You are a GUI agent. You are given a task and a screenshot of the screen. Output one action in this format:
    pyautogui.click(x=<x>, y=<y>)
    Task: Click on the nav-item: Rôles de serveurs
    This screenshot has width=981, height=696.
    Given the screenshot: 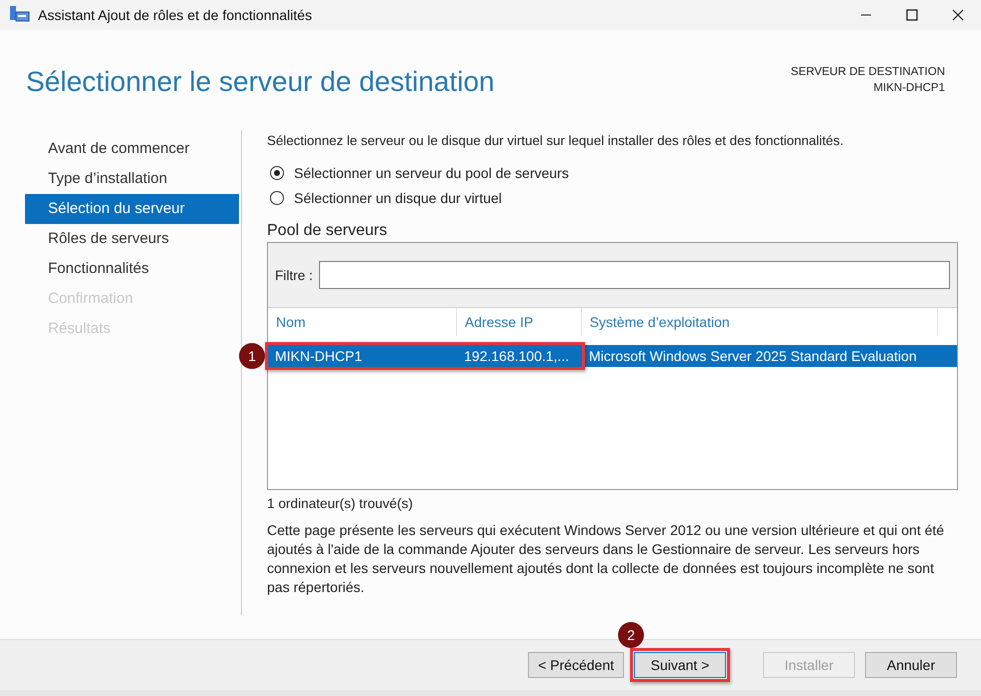 What is the action you would take?
    pyautogui.click(x=132, y=239)
    